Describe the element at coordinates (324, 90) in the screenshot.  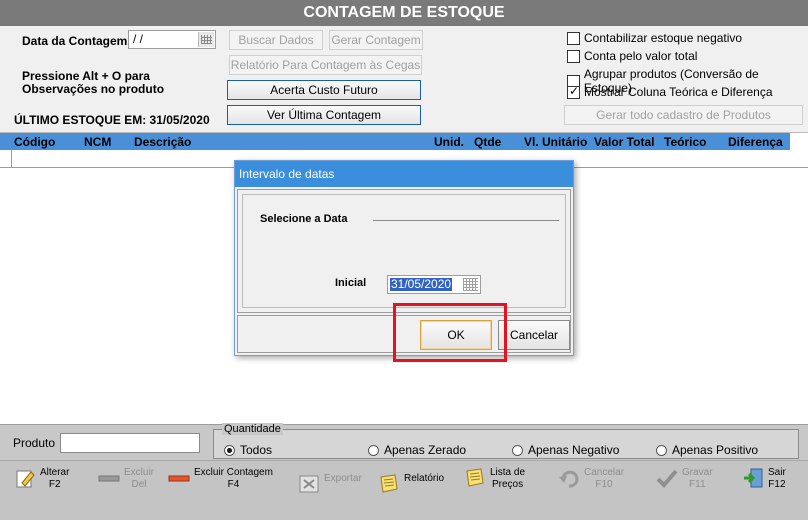
I see `acerta-custo-button: Acerta Custo Futuro` at that location.